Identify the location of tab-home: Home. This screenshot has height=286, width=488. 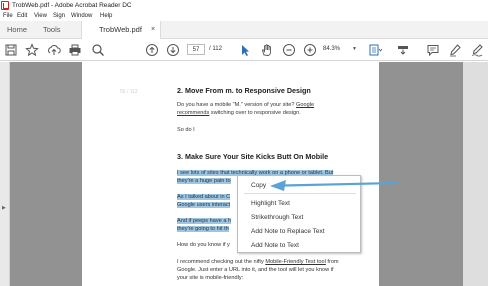
(17, 30).